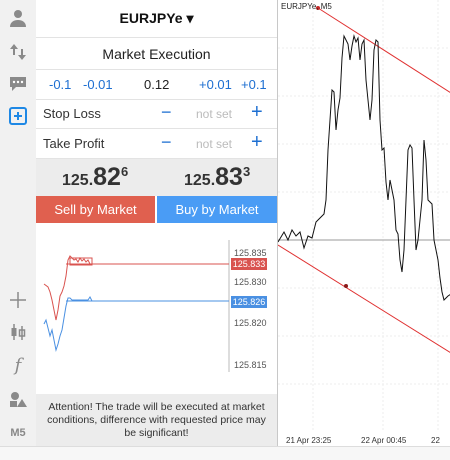 Image resolution: width=450 pixels, height=460 pixels. What do you see at coordinates (384, 440) in the screenshot?
I see `time-label: 22 Apr 00:45` at bounding box center [384, 440].